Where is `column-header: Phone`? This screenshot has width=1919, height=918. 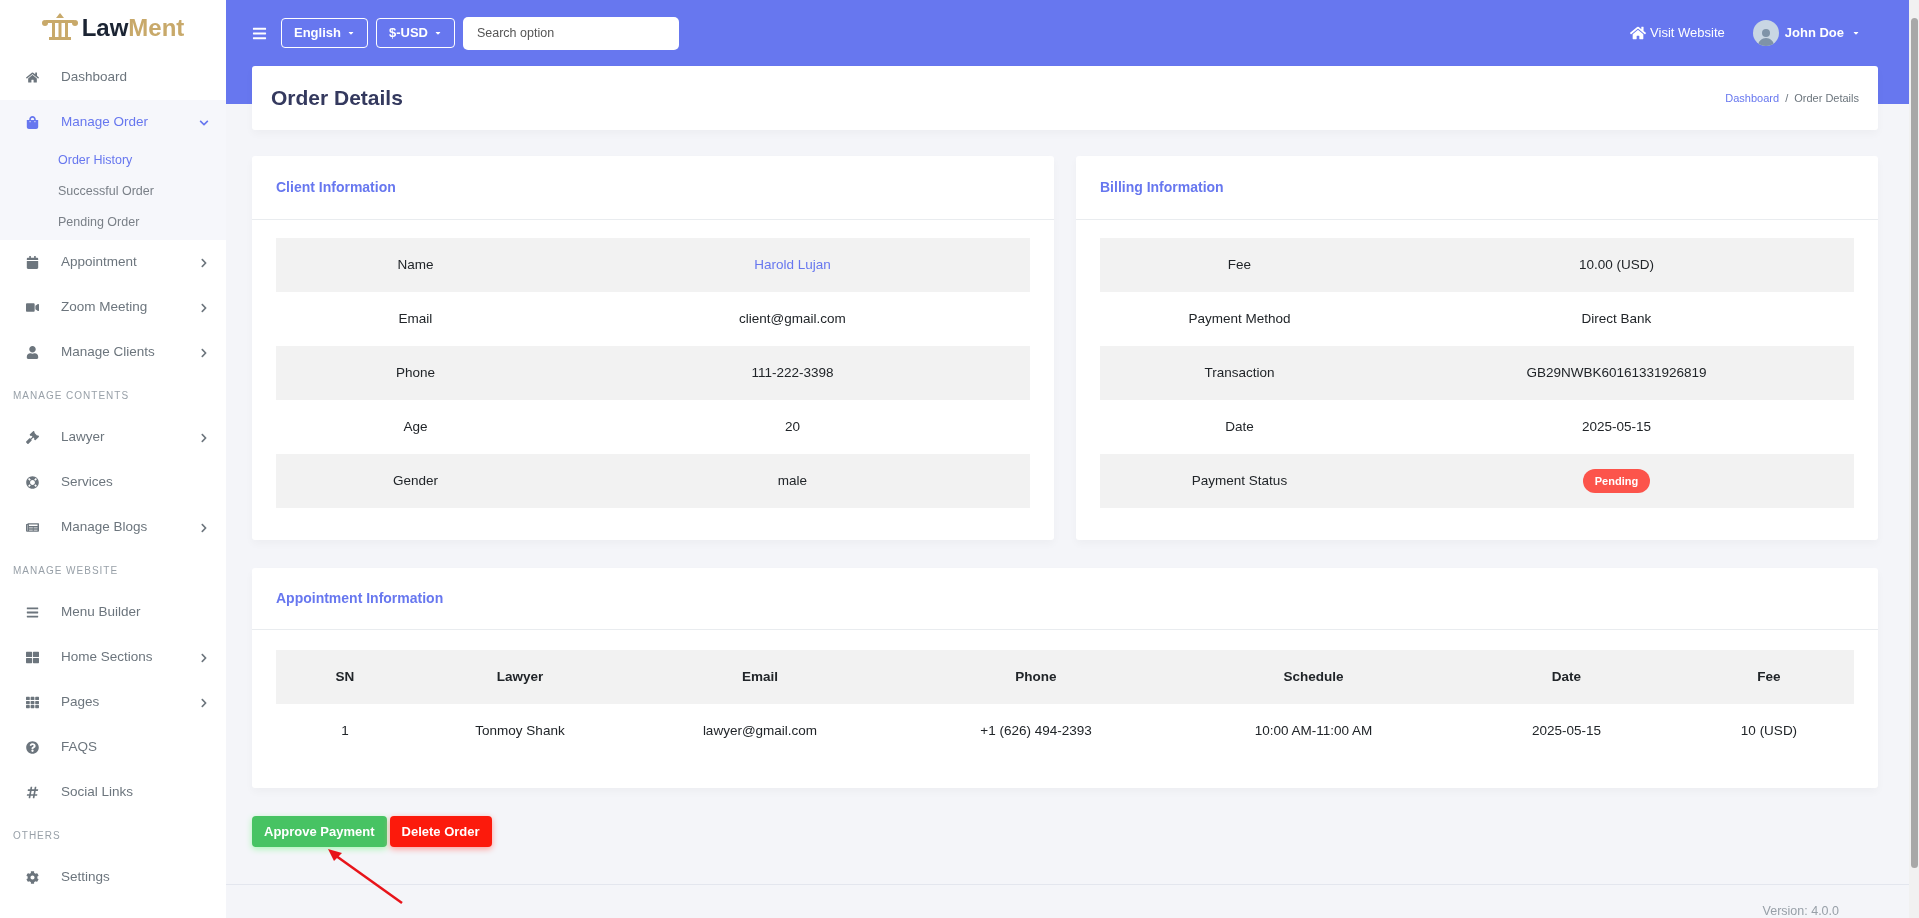
column-header: Phone is located at coordinates (1036, 676).